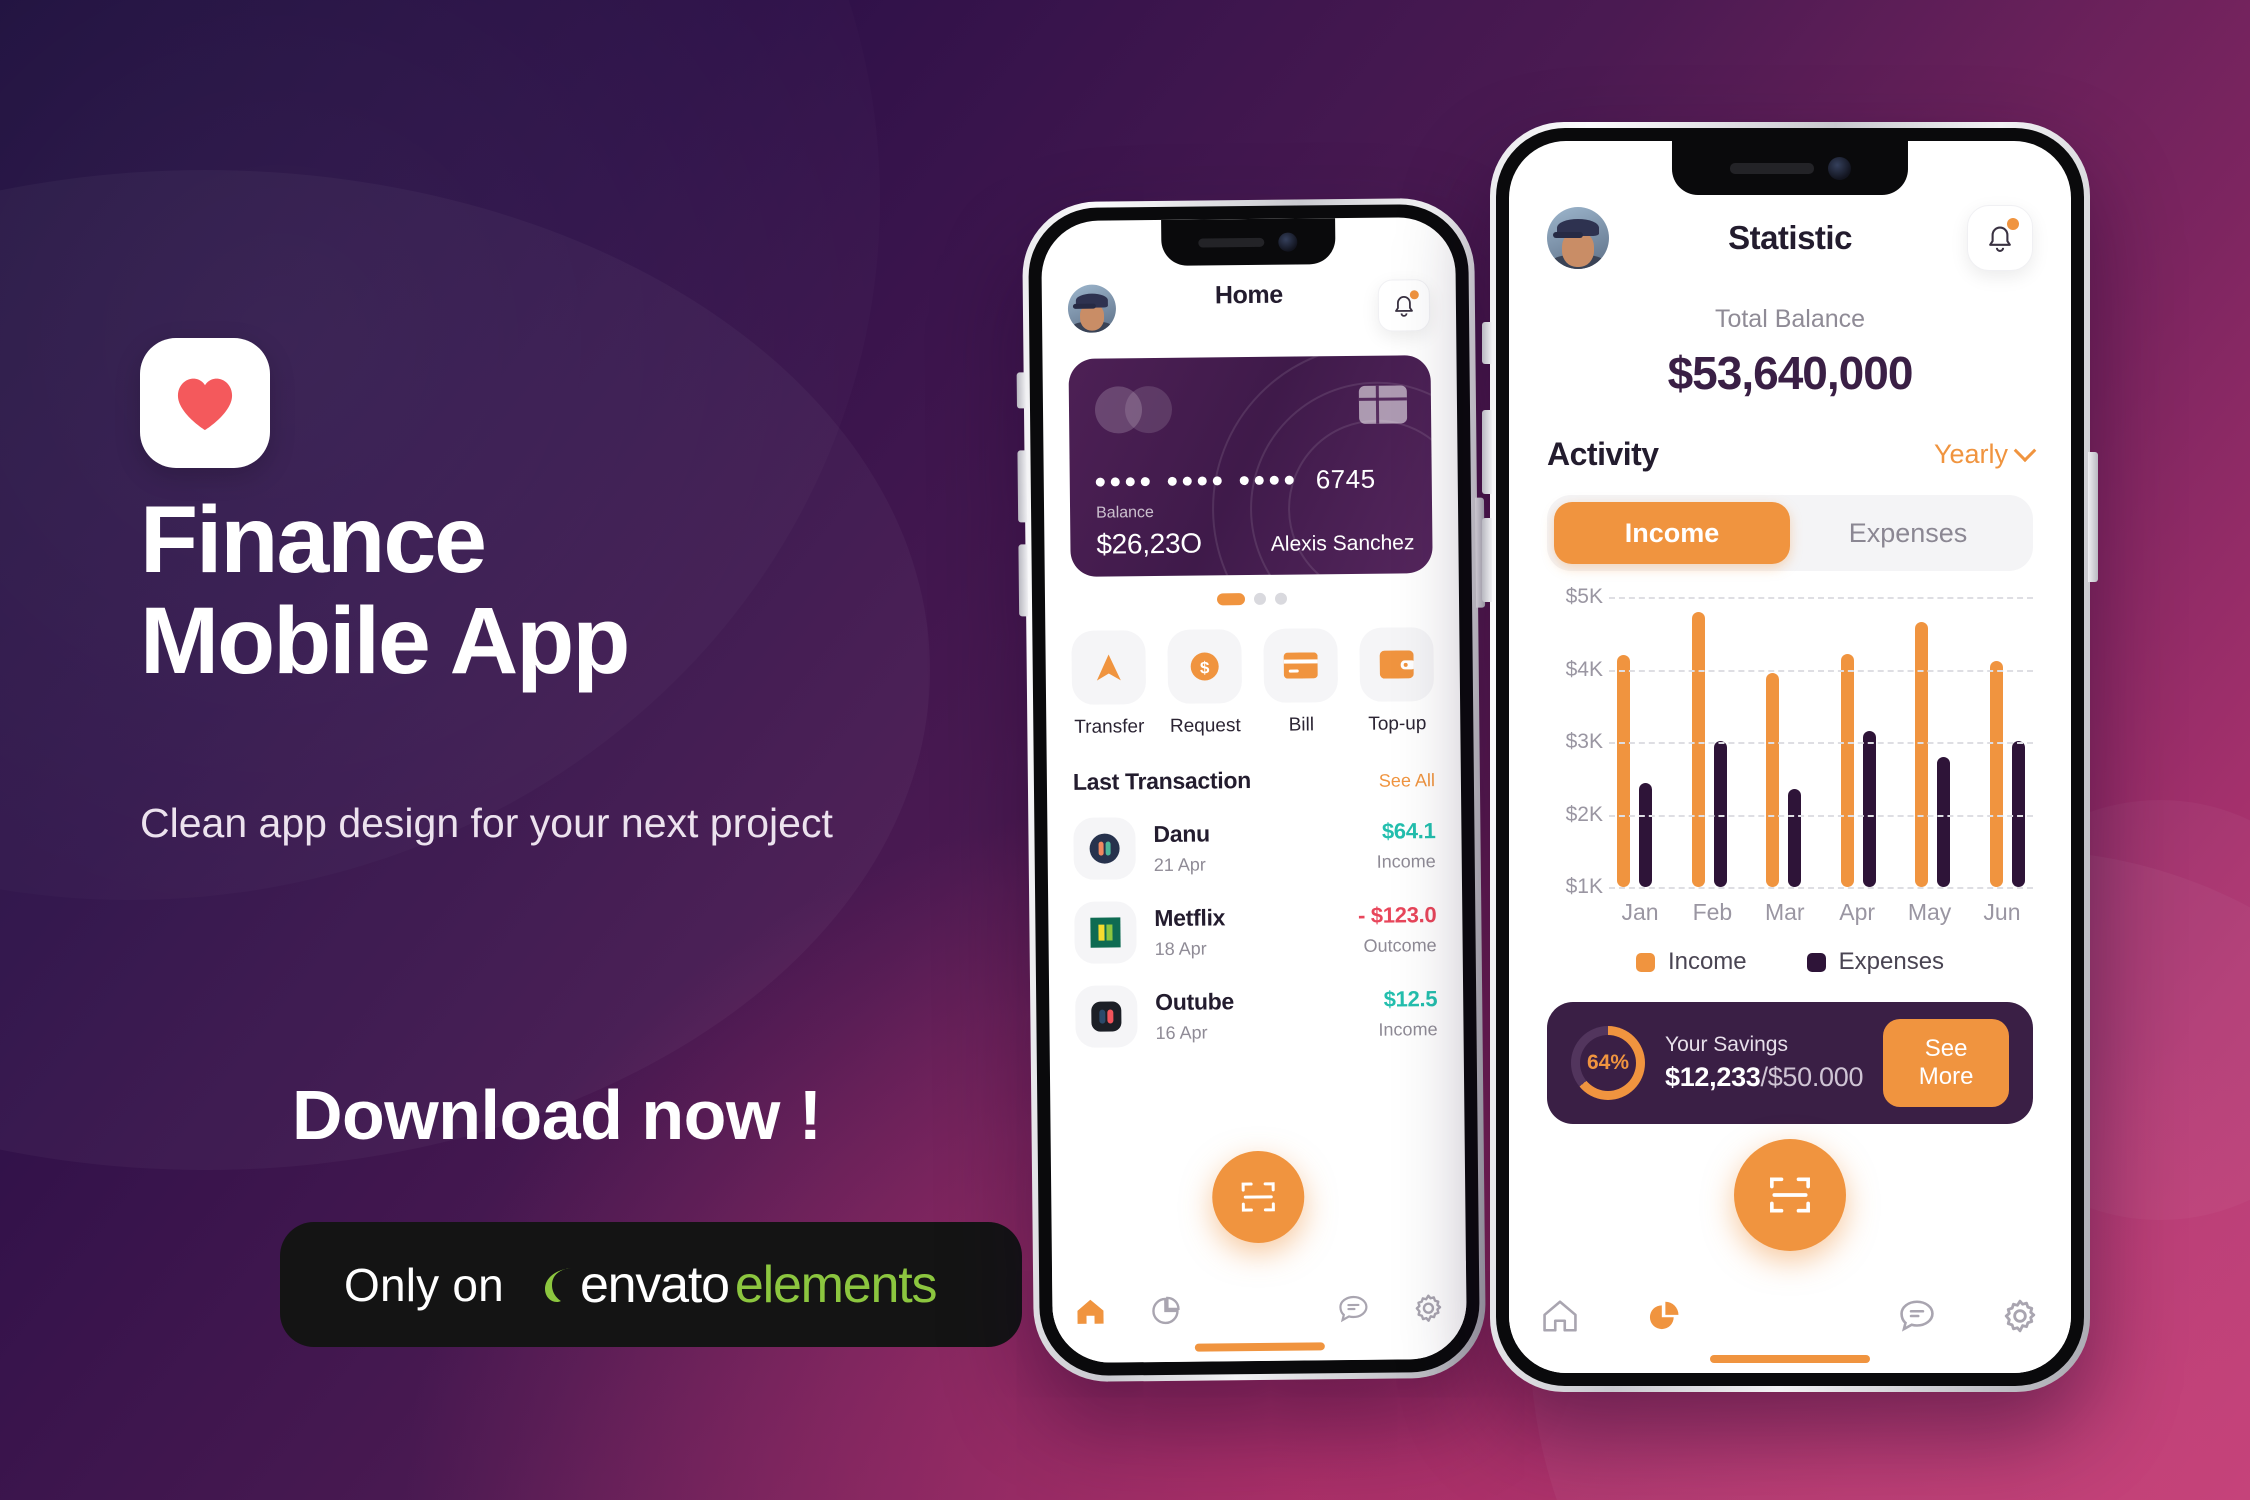 This screenshot has height=1500, width=2250. Describe the element at coordinates (1408, 831) in the screenshot. I see `transaction-amount: $64.1` at that location.